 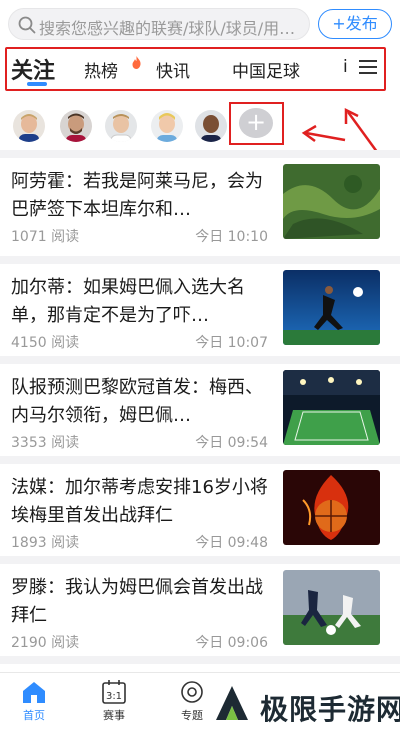 I want to click on watermark-logo, so click(x=232, y=704).